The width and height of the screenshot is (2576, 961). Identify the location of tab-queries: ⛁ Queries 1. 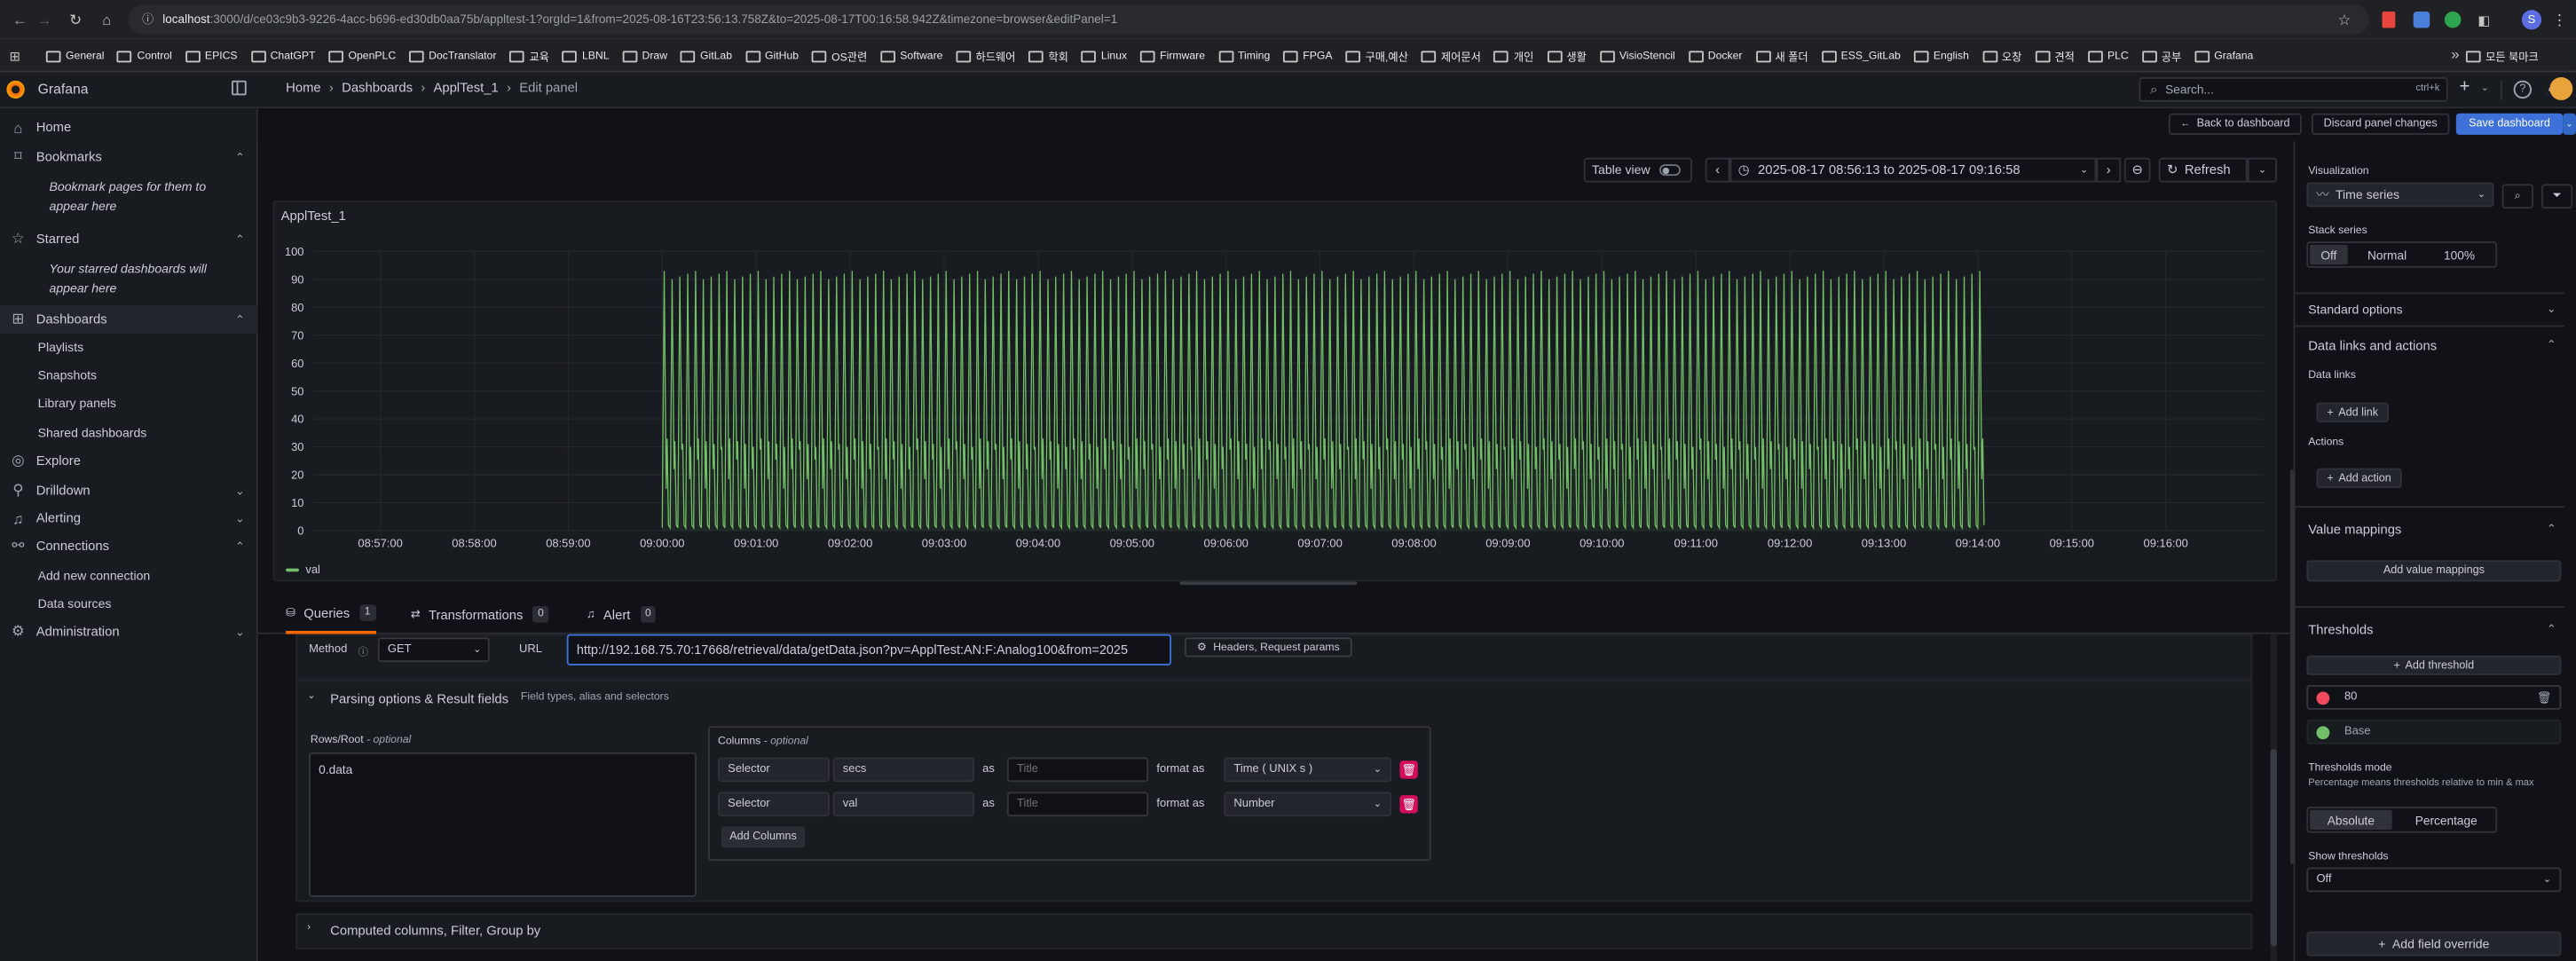
(331, 614).